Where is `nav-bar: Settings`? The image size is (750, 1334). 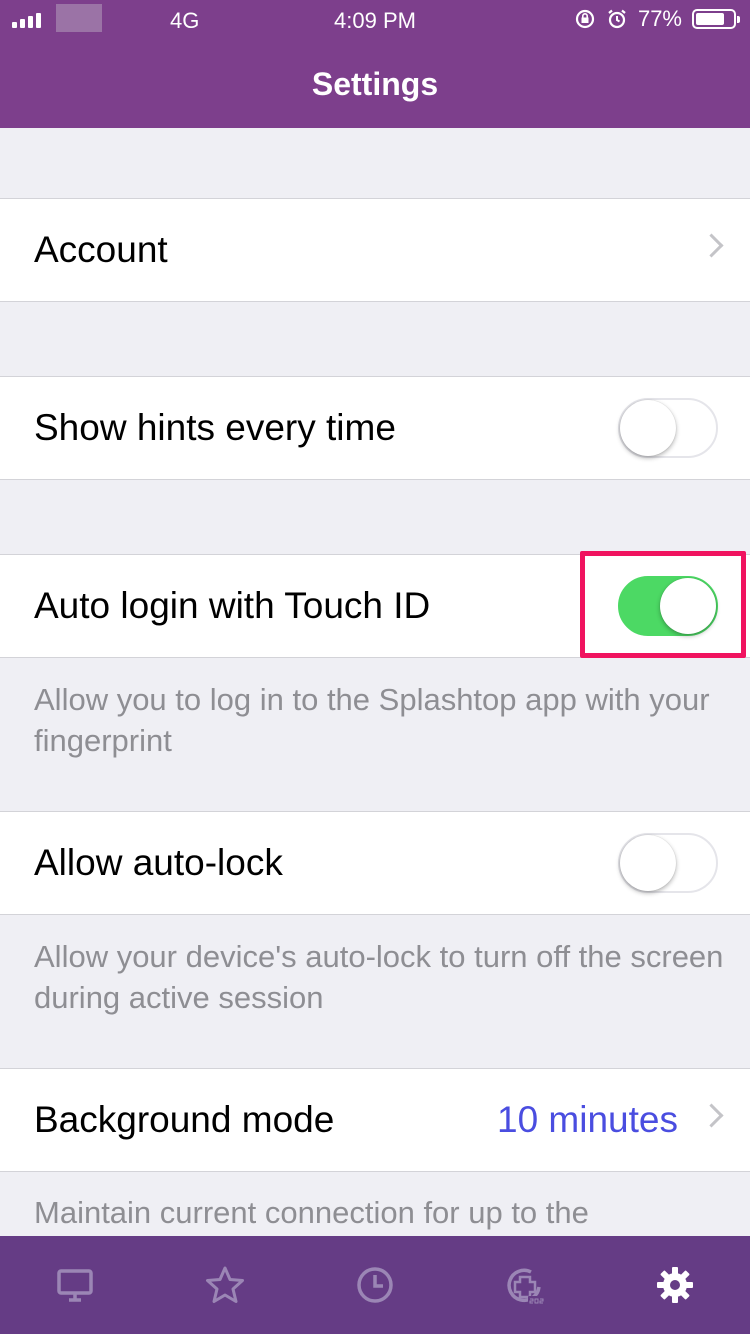 nav-bar: Settings is located at coordinates (375, 84).